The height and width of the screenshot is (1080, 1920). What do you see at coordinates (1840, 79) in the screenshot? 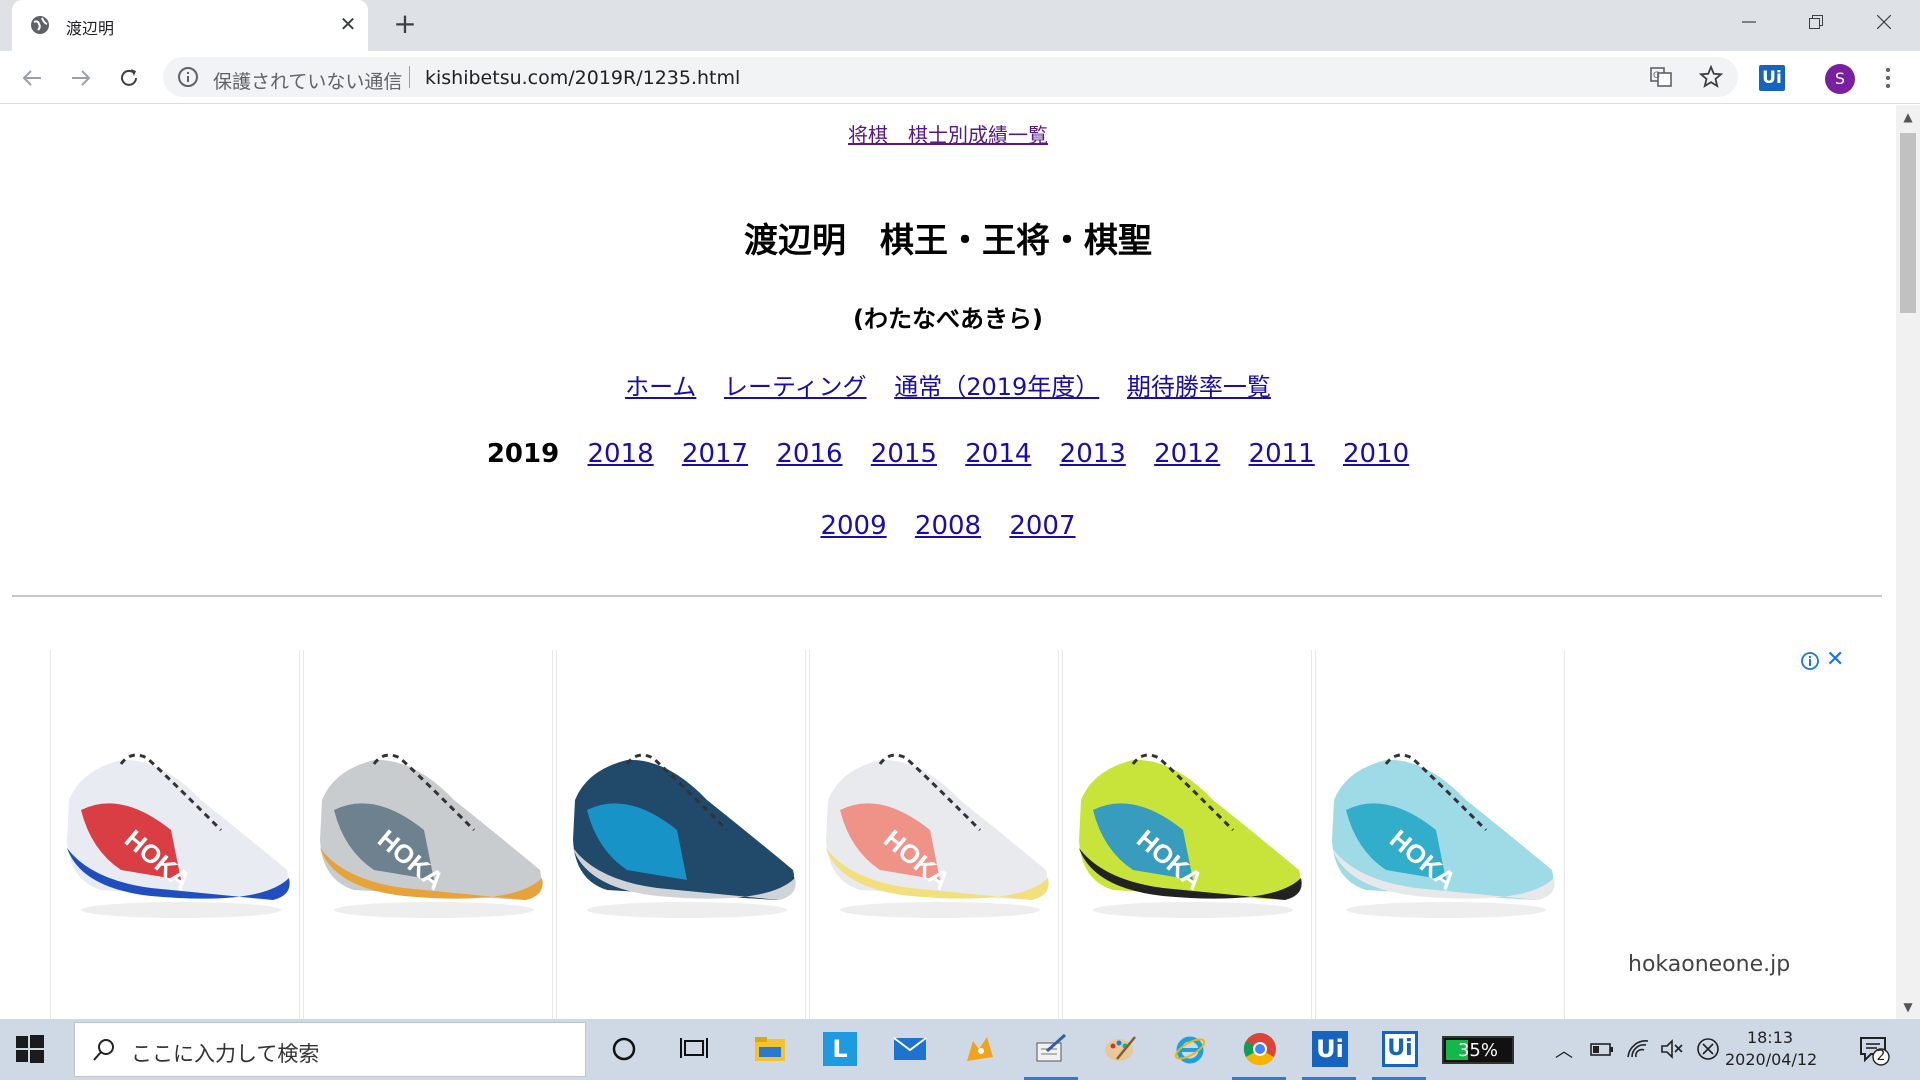
I see `profile-avatar: S` at bounding box center [1840, 79].